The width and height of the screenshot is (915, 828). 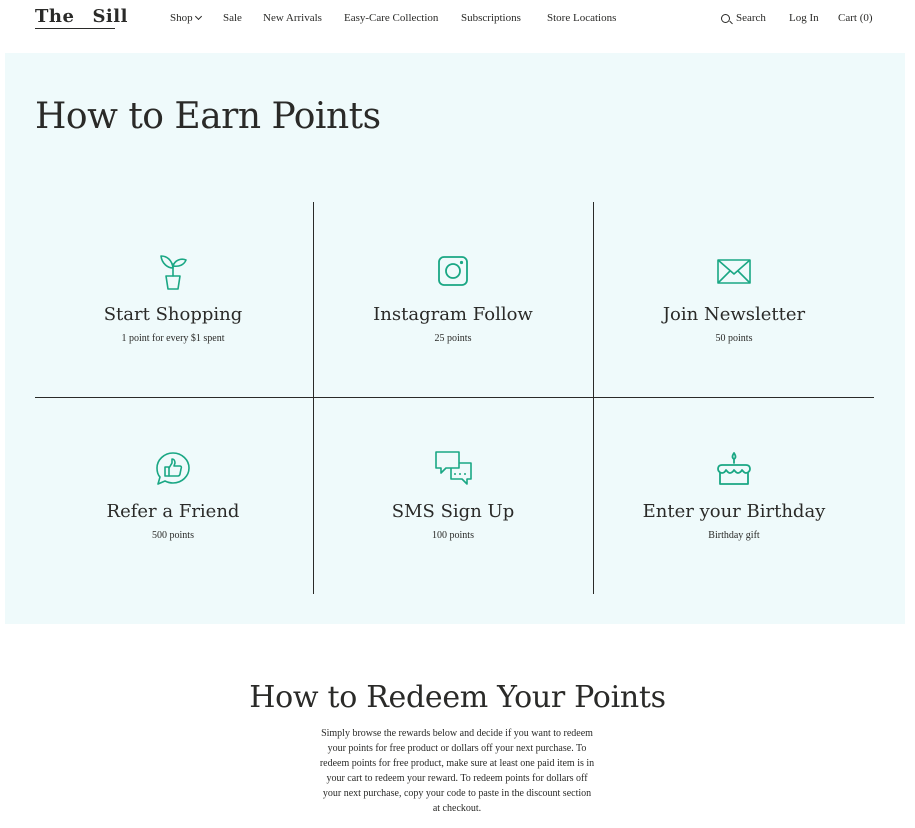 I want to click on redeem-line: at checkout., so click(x=457, y=808).